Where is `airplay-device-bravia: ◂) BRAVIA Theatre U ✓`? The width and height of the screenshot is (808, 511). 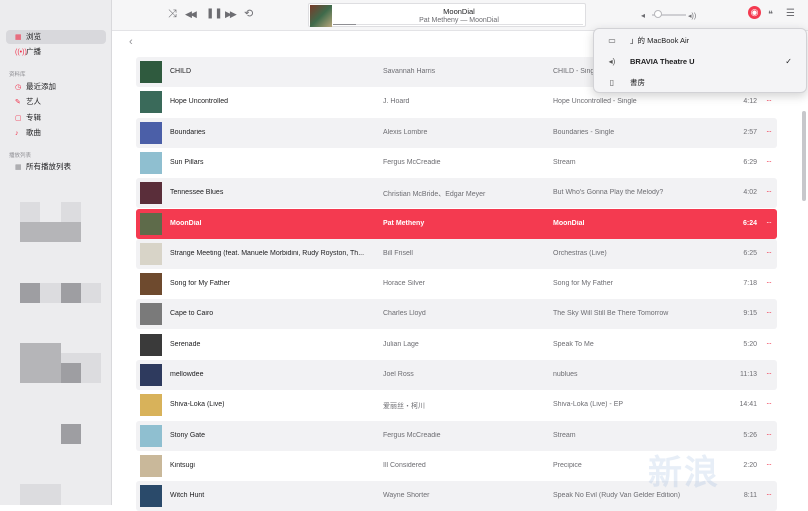 airplay-device-bravia: ◂) BRAVIA Theatre U ✓ is located at coordinates (700, 62).